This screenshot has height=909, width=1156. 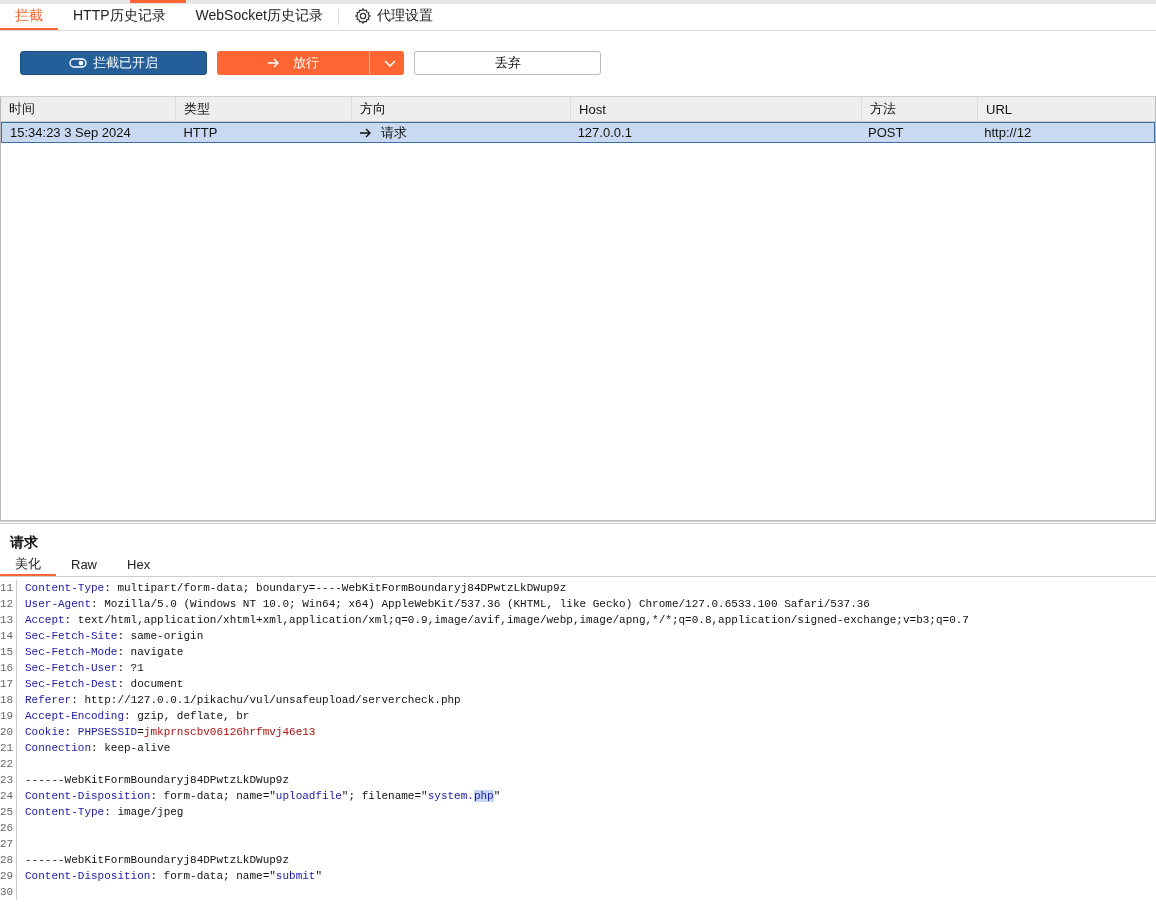 I want to click on line-number: 27, so click(x=8, y=844).